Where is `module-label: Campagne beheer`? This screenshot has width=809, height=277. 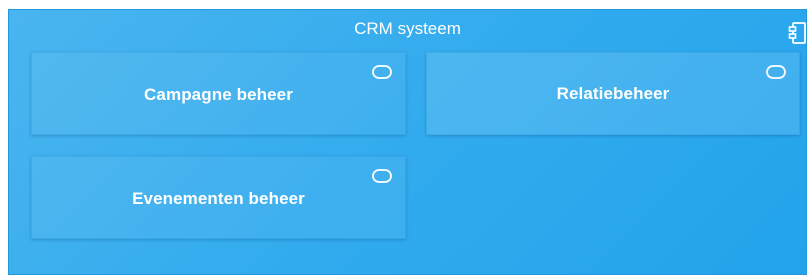 module-label: Campagne beheer is located at coordinates (218, 94).